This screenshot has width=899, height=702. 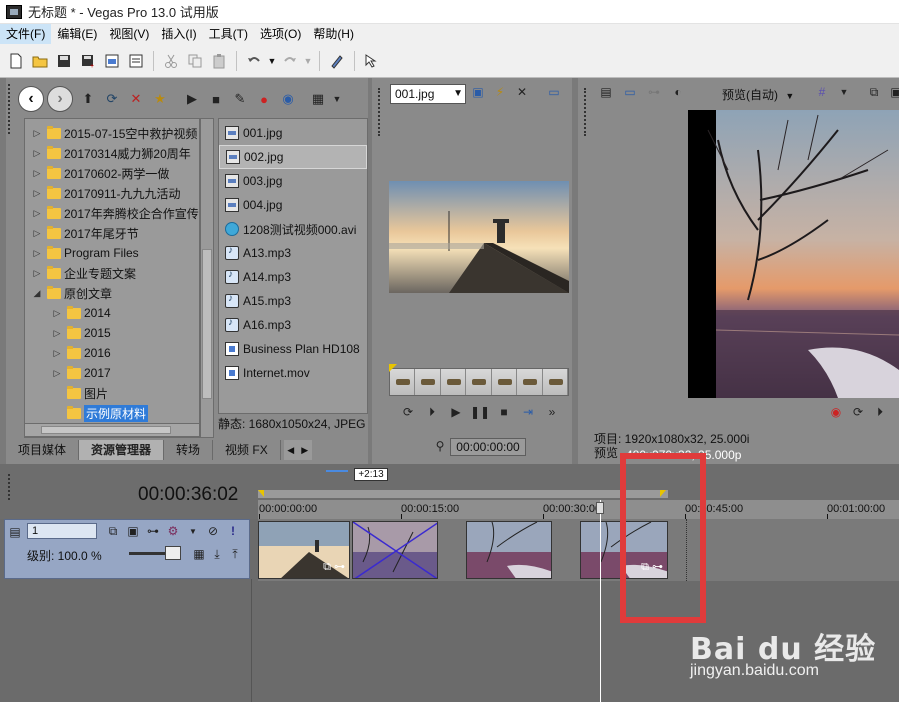 What do you see at coordinates (112, 99) in the screenshot?
I see `refresh-icon: ⟳` at bounding box center [112, 99].